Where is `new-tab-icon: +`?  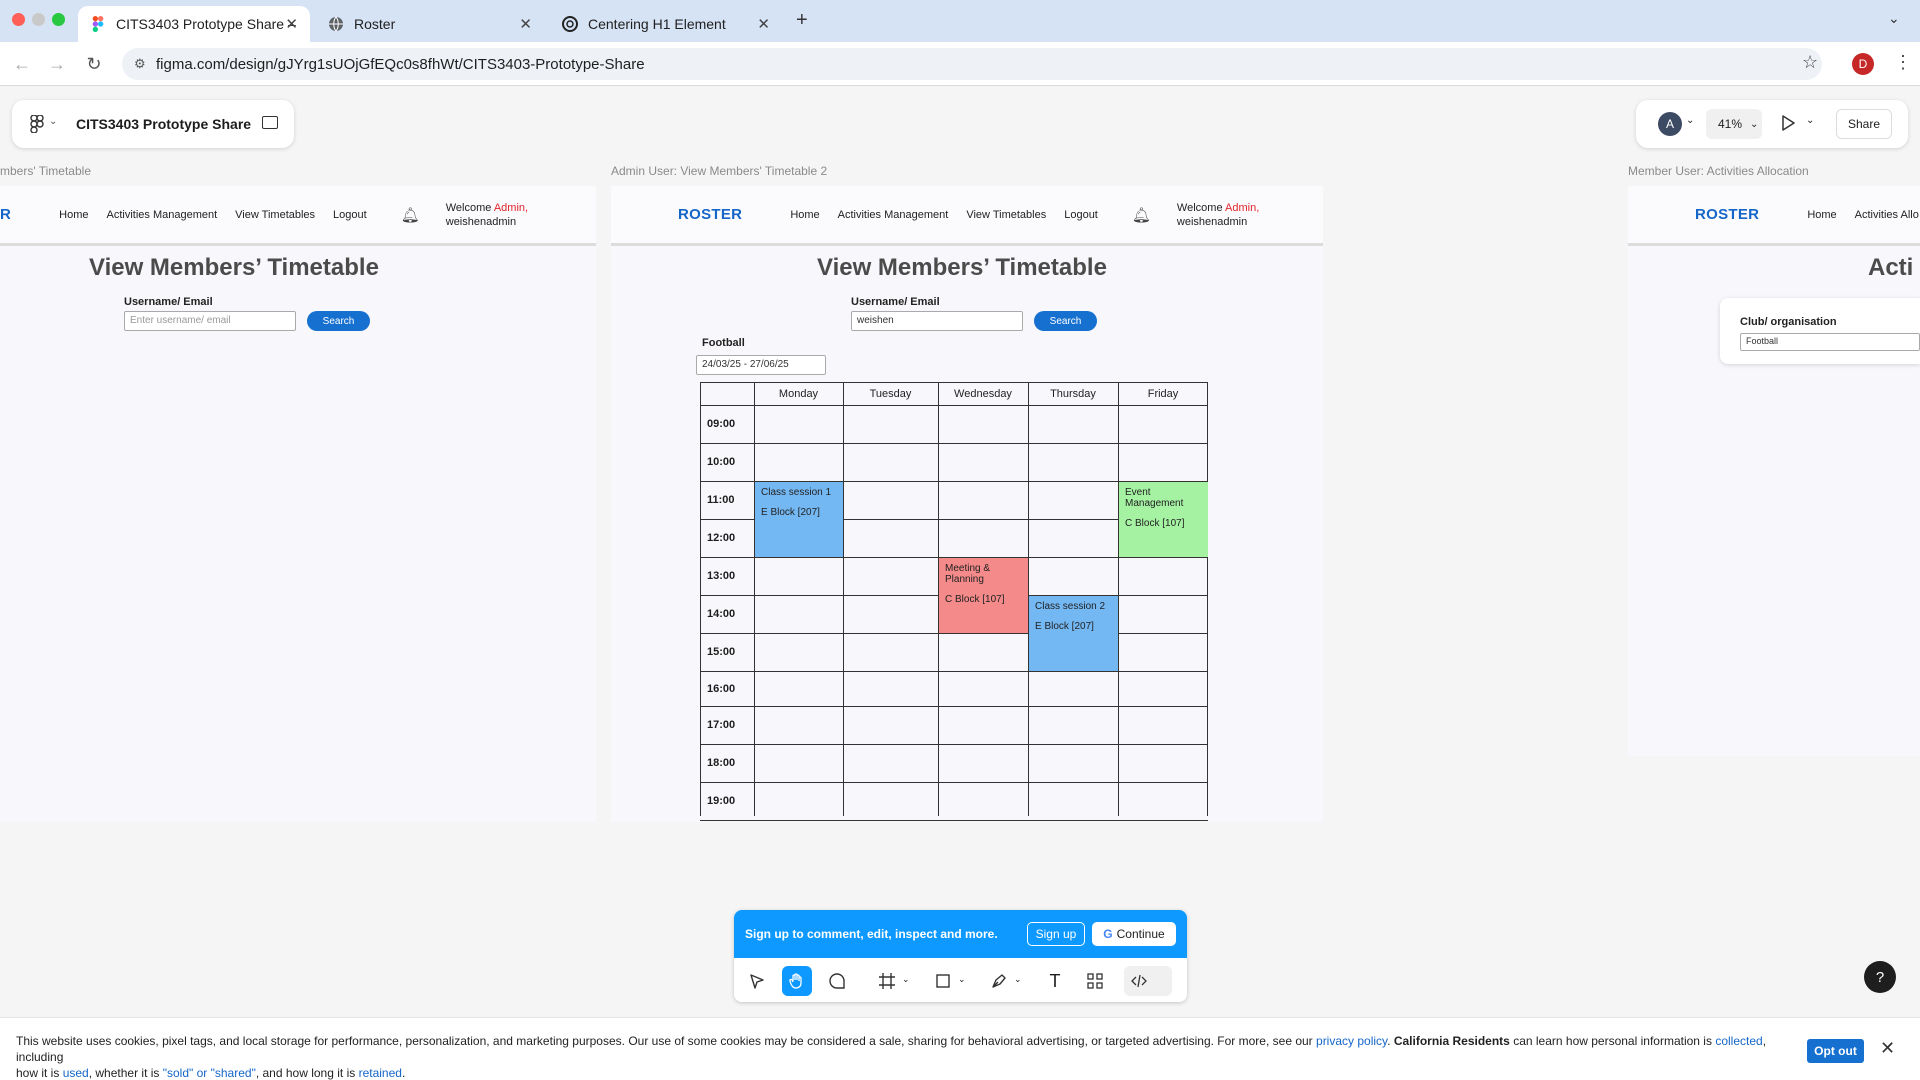 new-tab-icon: + is located at coordinates (802, 20).